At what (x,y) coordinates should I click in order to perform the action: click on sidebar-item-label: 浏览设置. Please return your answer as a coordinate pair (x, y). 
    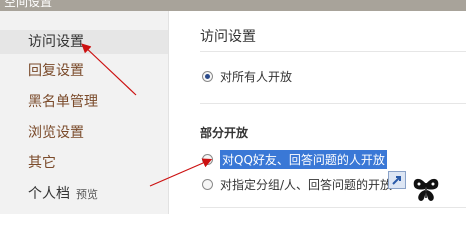
    Looking at the image, I should click on (56, 133).